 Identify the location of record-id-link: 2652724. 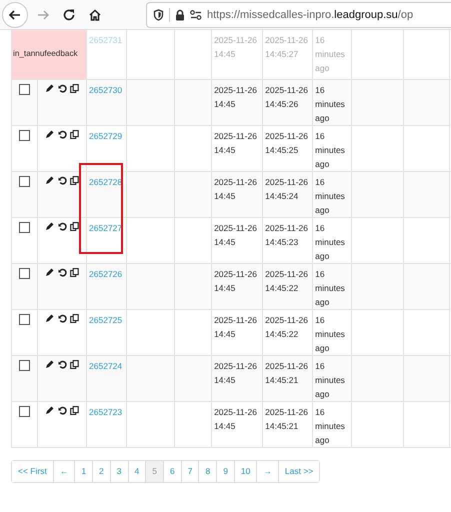
(105, 365).